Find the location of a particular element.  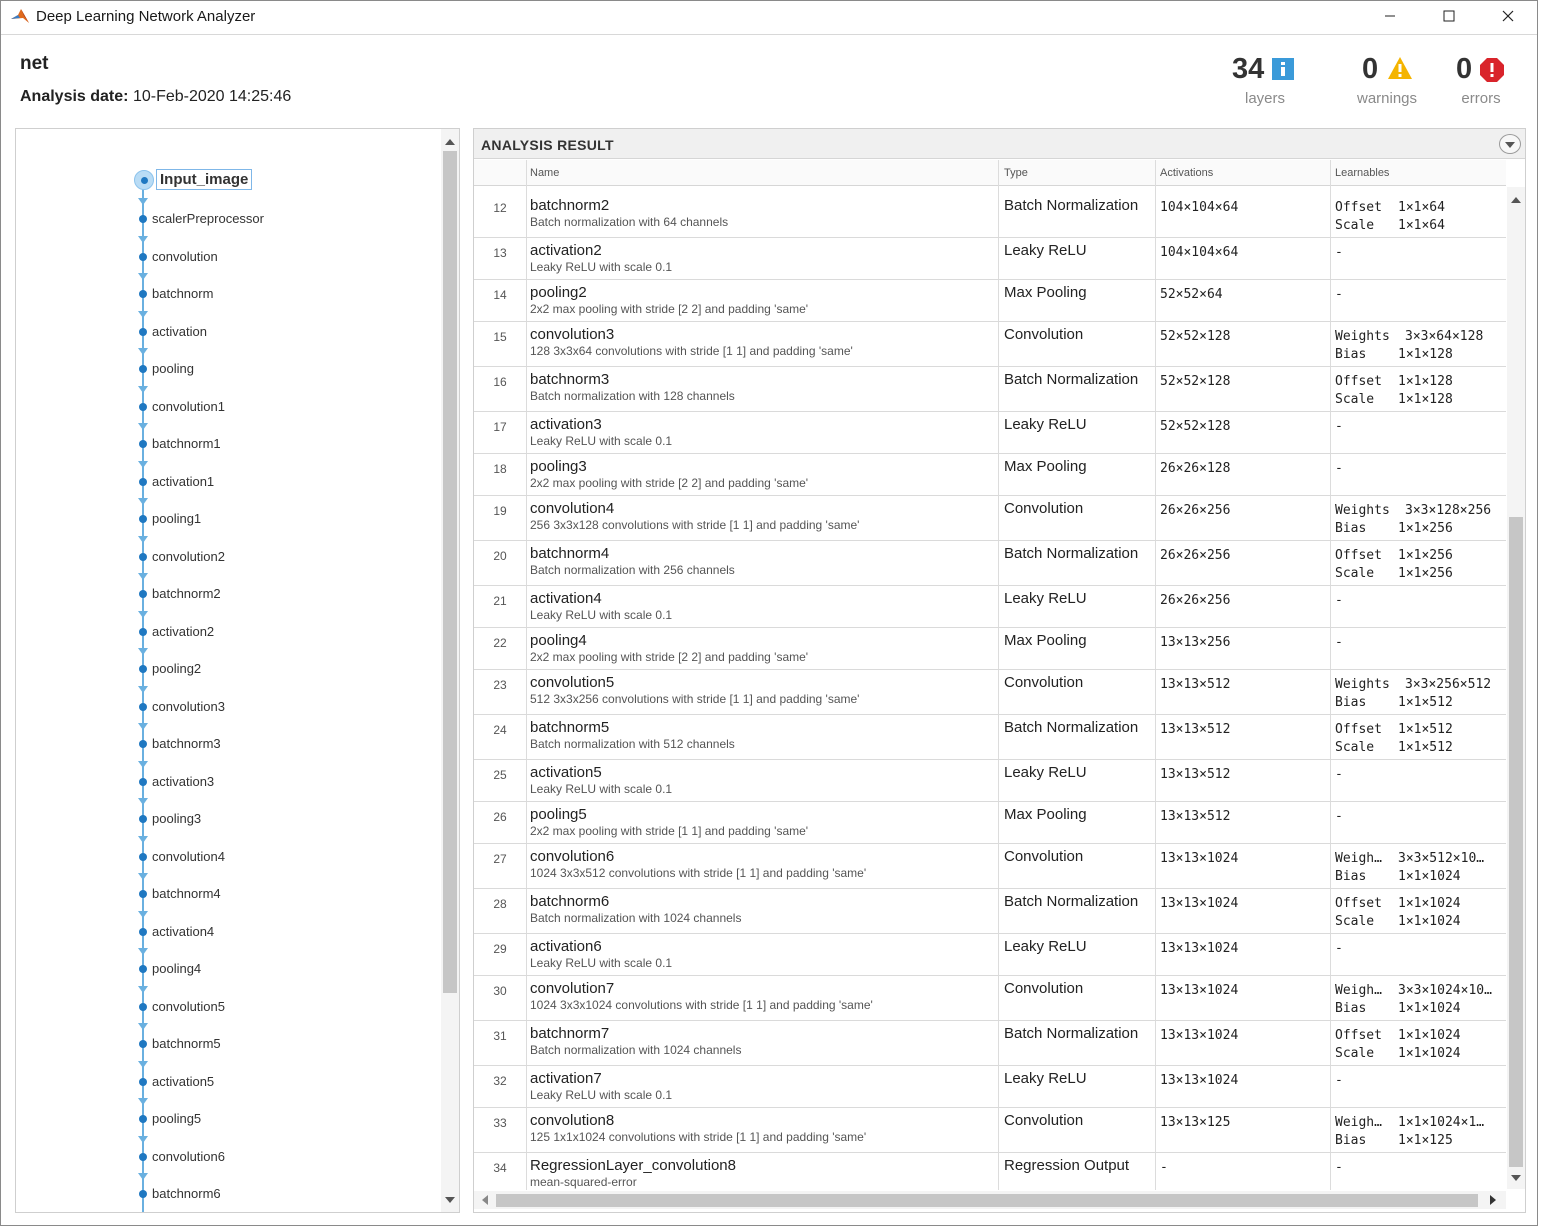

table-vertical-scrollbar is located at coordinates (1516, 688).